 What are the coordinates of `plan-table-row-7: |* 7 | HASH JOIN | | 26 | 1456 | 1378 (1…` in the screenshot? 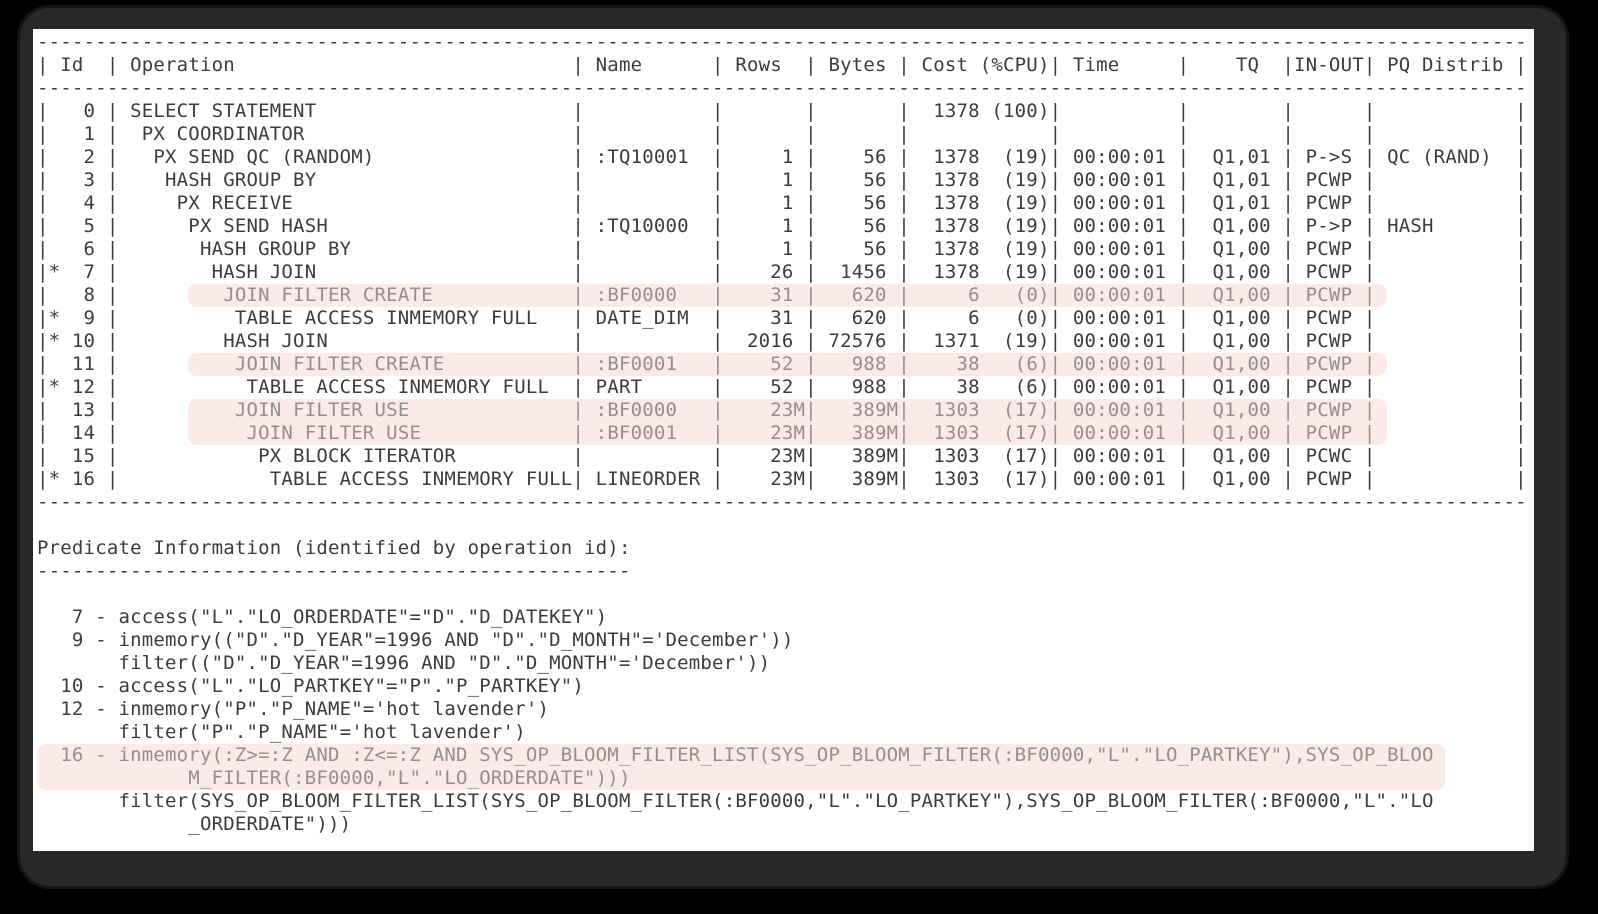 It's located at (782, 272).